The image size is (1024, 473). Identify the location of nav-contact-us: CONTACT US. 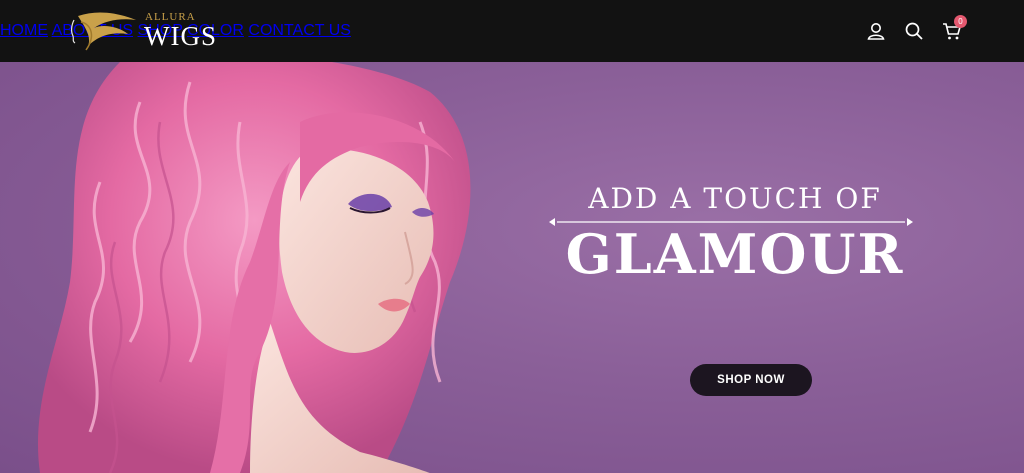
(299, 30).